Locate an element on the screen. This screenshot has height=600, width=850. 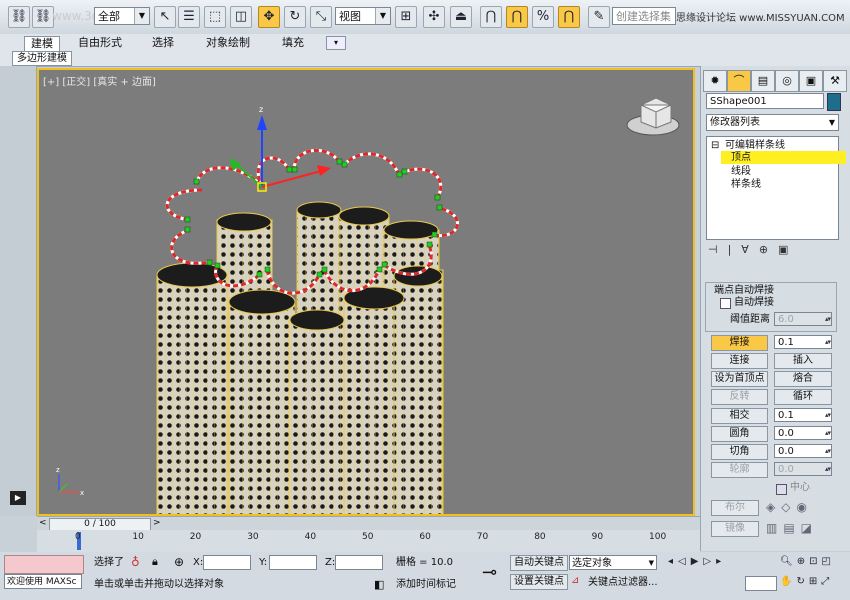
time-prev-icon: < is located at coordinates (43, 523).